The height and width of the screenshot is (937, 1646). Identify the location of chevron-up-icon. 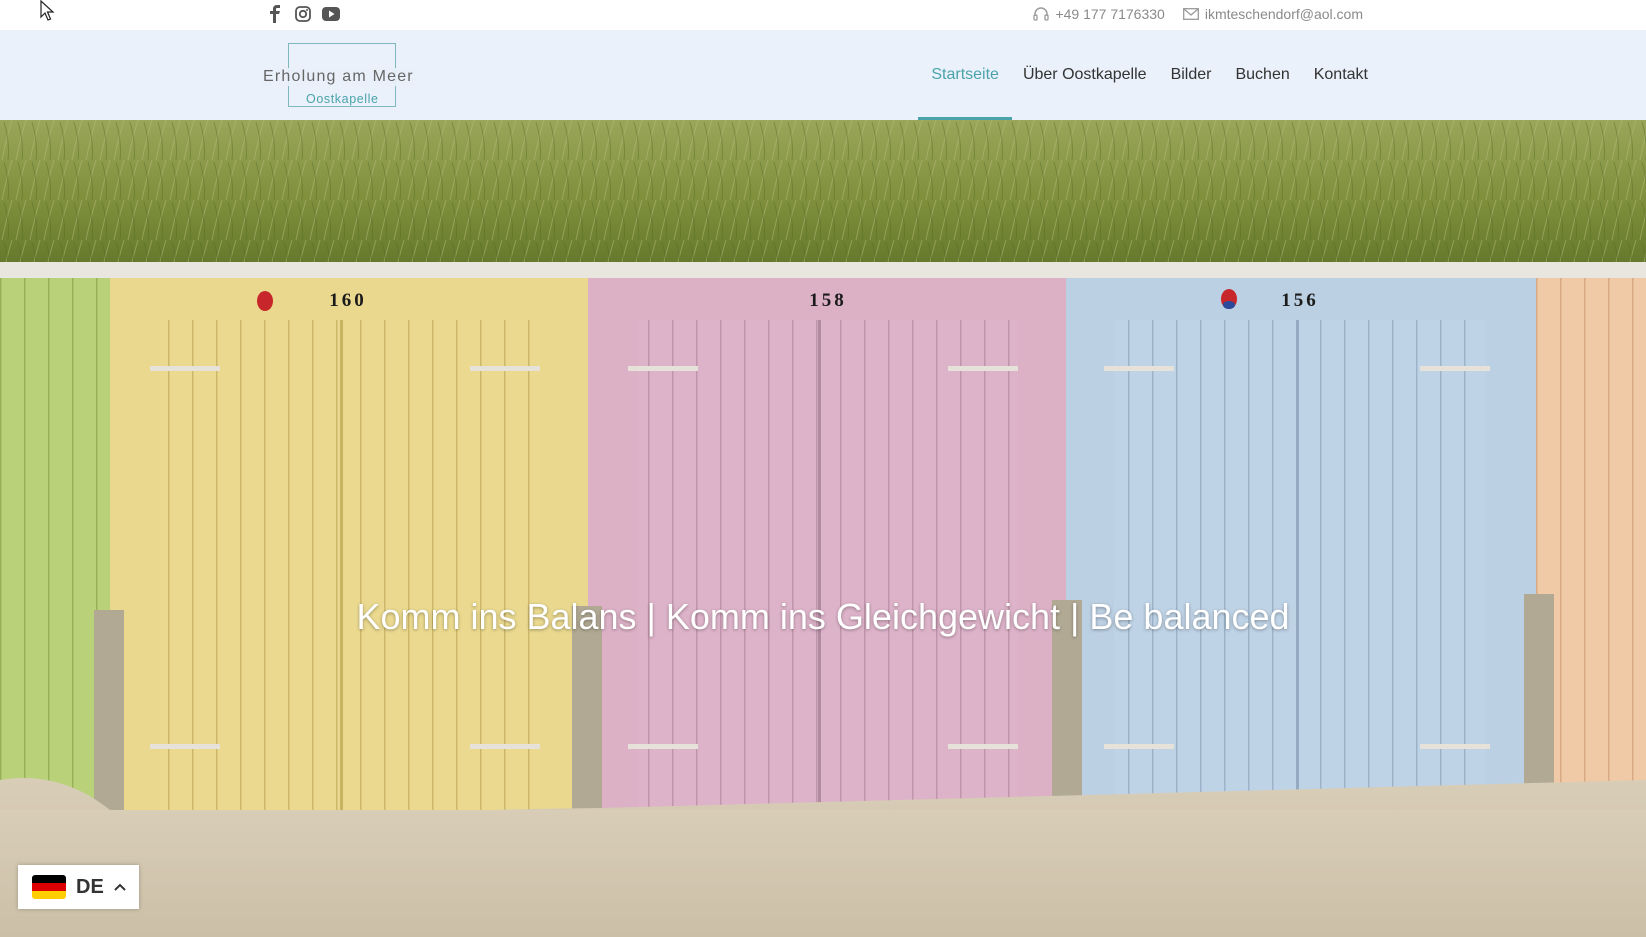
(120, 887).